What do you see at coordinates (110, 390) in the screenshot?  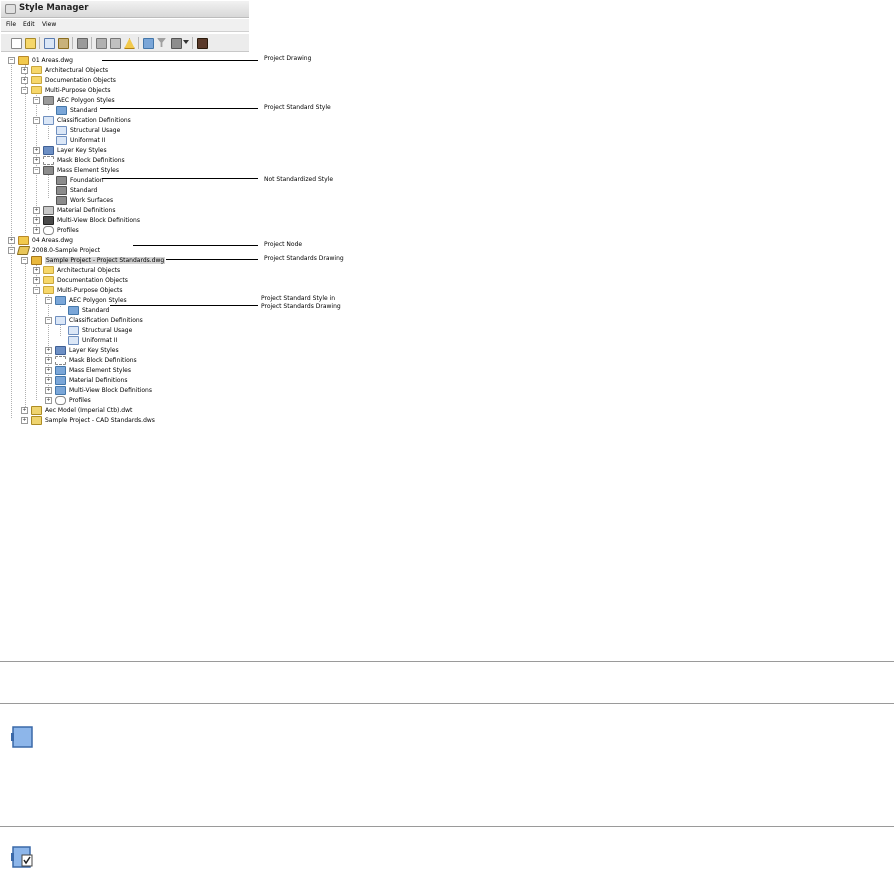 I see `tree-item-label: Multi-View Block Definitions` at bounding box center [110, 390].